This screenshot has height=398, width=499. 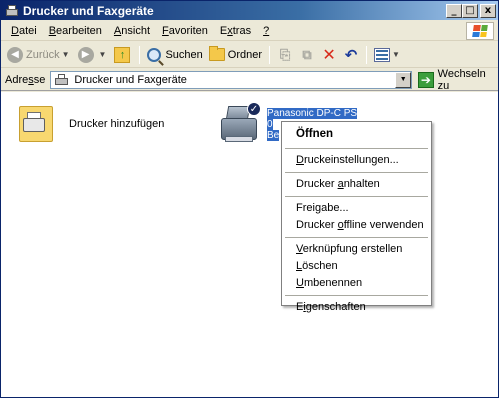 I want to click on folders-button: Ordner, so click(x=235, y=55).